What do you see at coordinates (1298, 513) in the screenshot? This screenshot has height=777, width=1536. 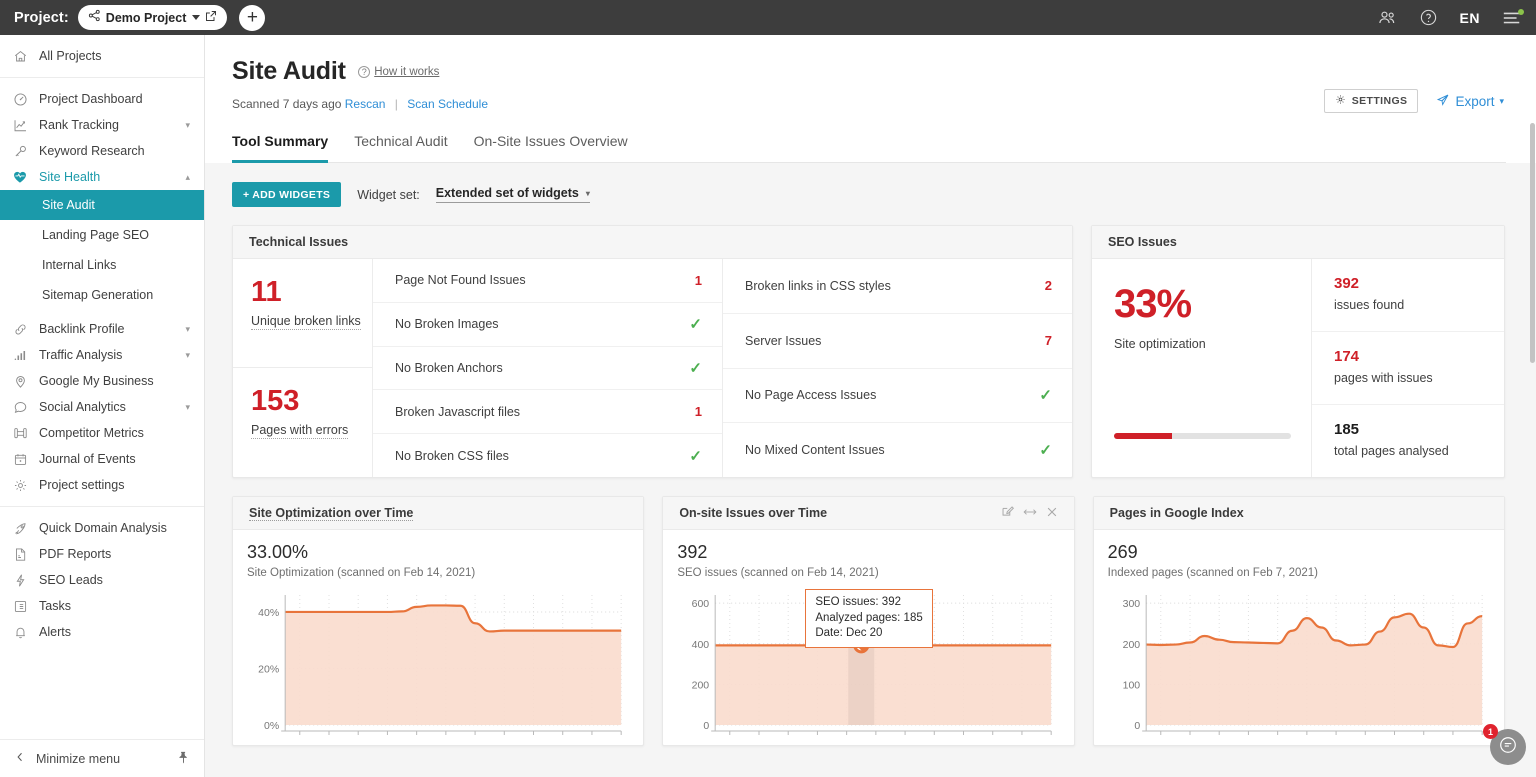 I see `widget-header: Pages in Google Index` at bounding box center [1298, 513].